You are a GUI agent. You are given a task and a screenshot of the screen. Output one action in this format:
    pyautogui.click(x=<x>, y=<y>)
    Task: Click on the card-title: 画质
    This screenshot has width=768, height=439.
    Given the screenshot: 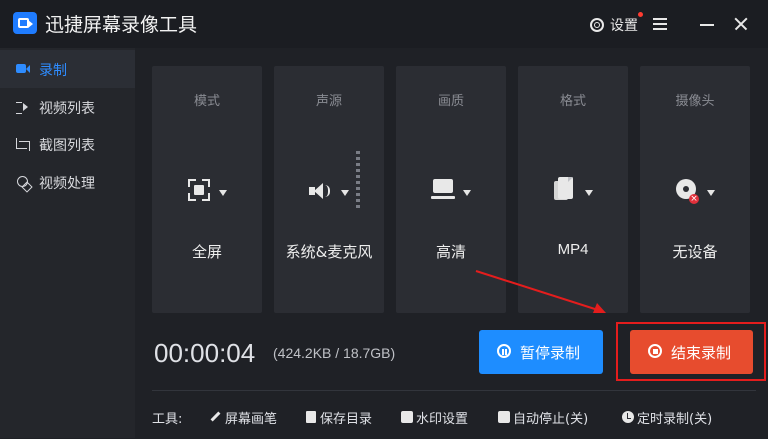 What is the action you would take?
    pyautogui.click(x=450, y=101)
    